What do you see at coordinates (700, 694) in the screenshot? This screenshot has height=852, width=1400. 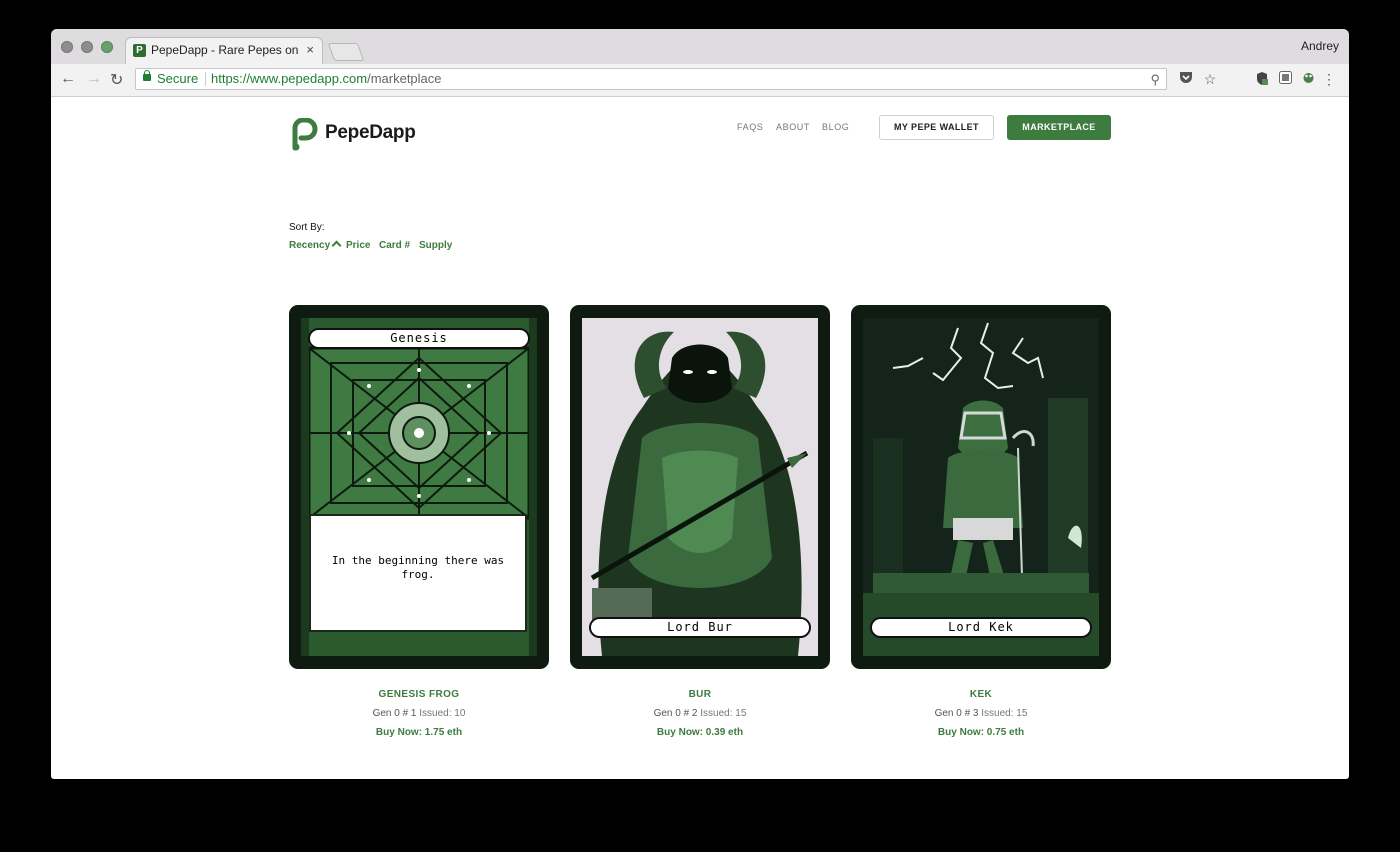 I see `card-name-link: BUR` at bounding box center [700, 694].